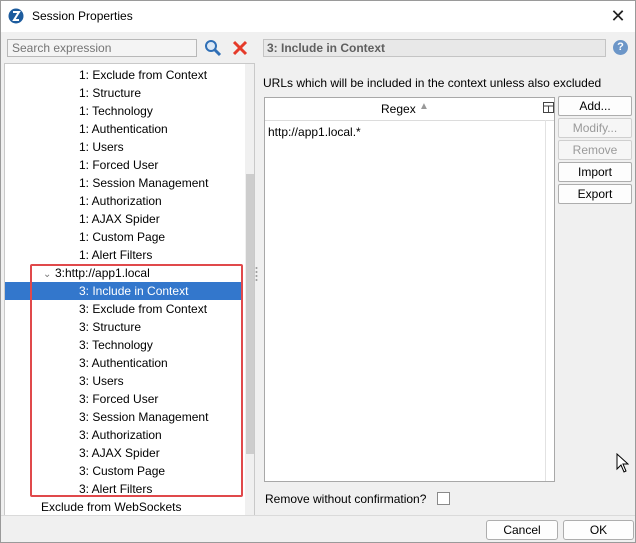  I want to click on tree-item: 1: Users, so click(64, 147).